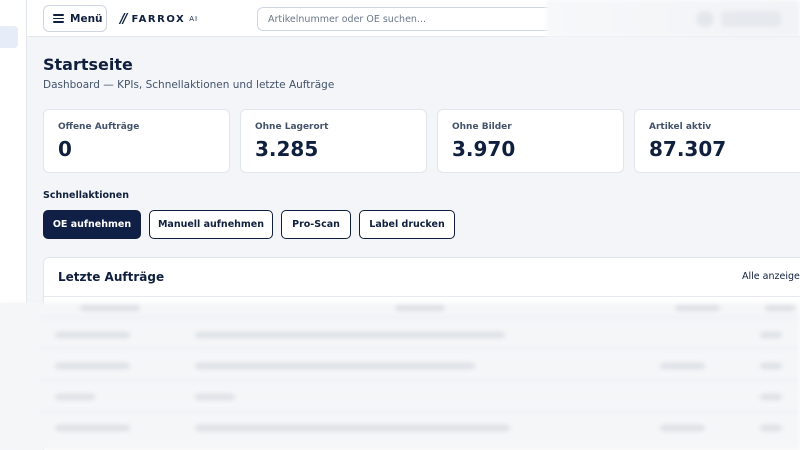 This screenshot has height=450, width=800. Describe the element at coordinates (9, 37) in the screenshot. I see `sidebar-item-active` at that location.